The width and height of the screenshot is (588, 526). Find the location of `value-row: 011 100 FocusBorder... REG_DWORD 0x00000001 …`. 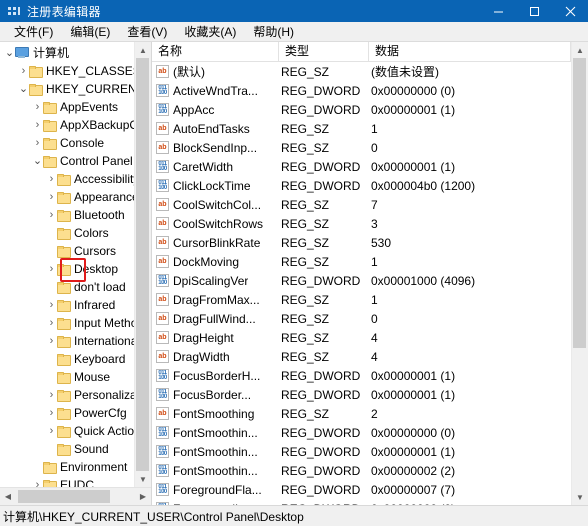

value-row: 011 100 FocusBorder... REG_DWORD 0x00000001 … is located at coordinates (361, 394).